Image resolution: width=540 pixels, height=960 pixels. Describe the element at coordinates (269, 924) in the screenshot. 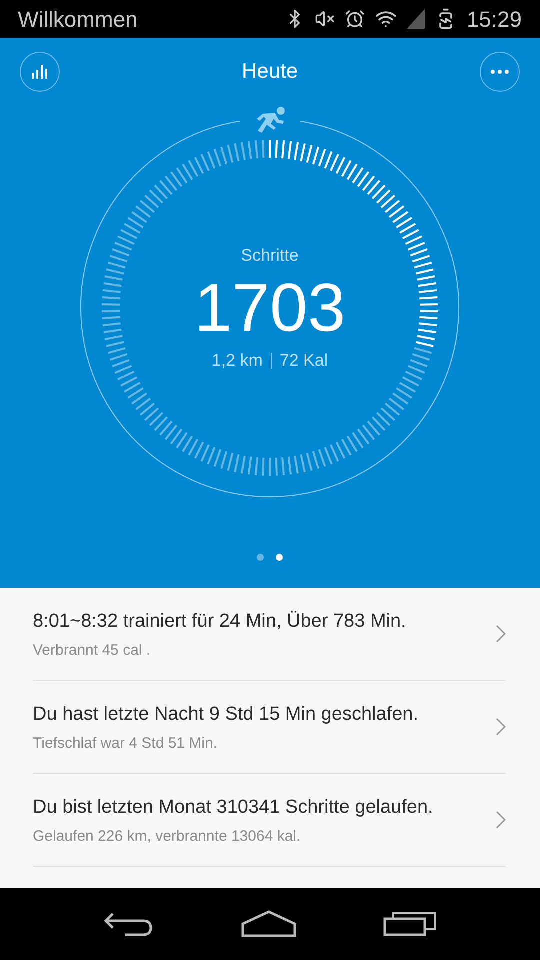

I see `home-icon` at that location.